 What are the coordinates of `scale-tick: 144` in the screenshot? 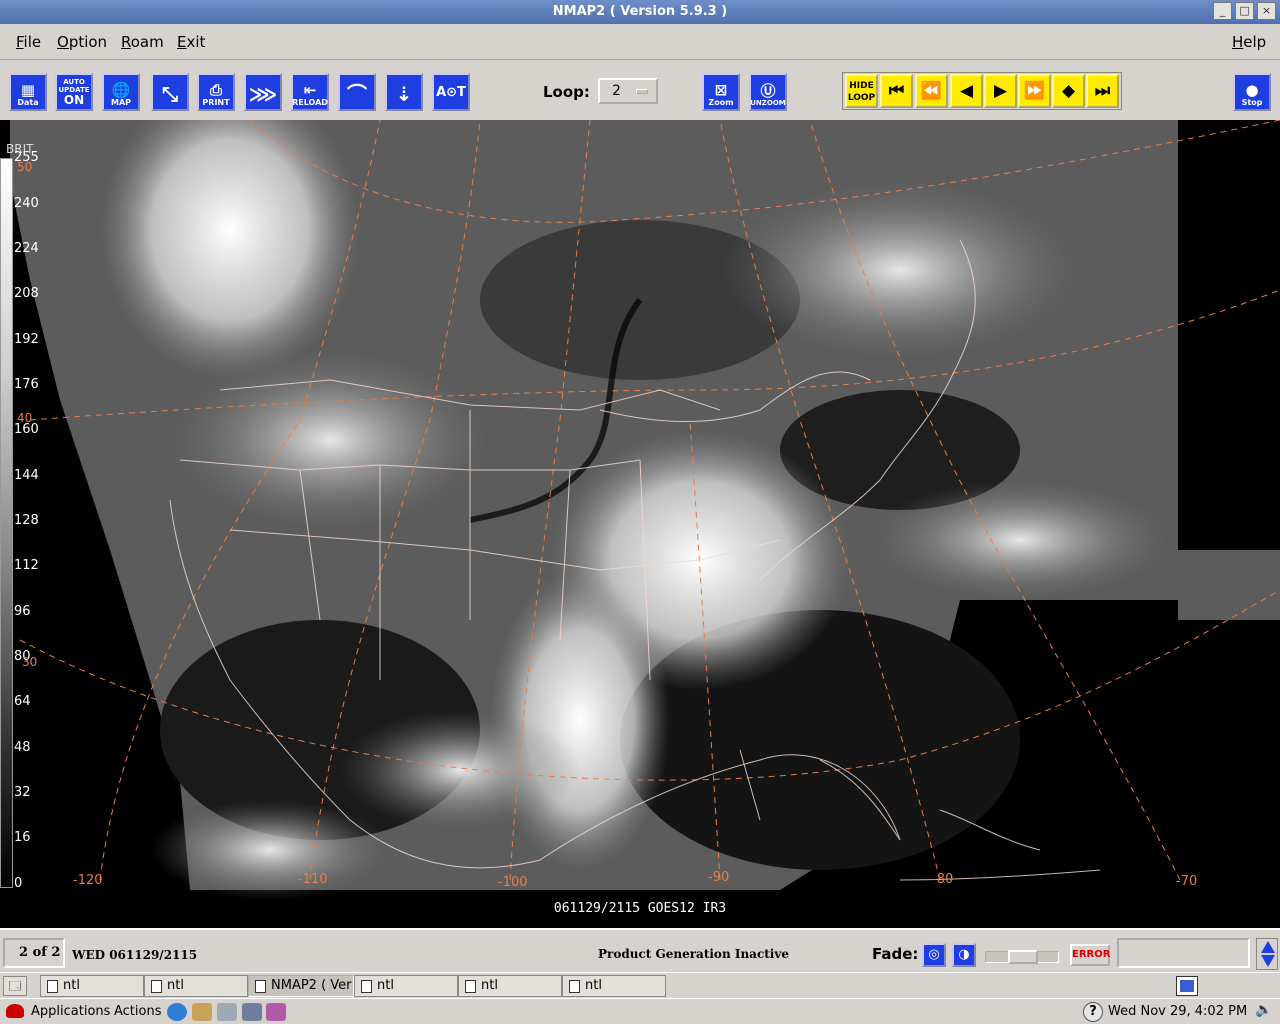 It's located at (26, 475).